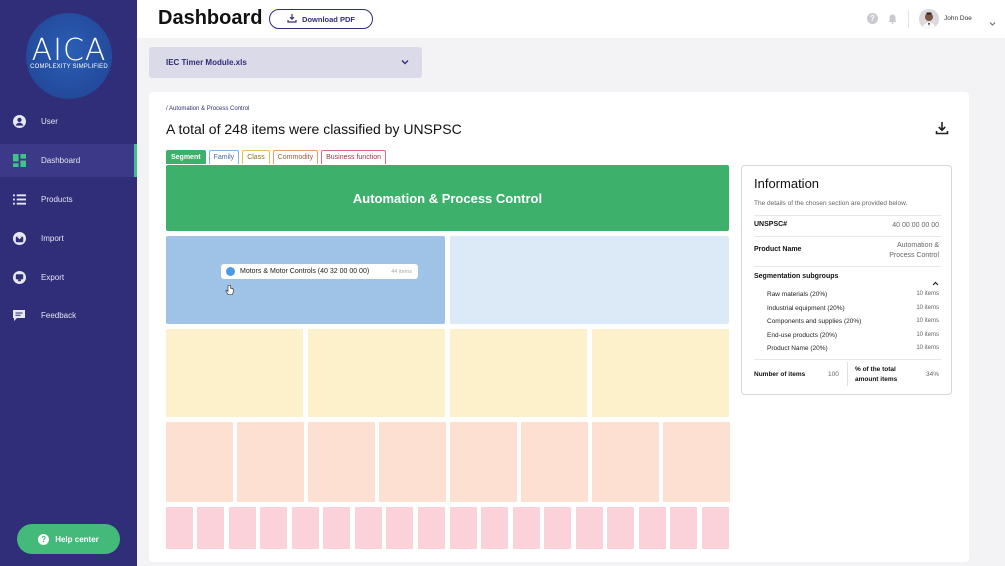  What do you see at coordinates (908, 19) in the screenshot?
I see `header-divider` at bounding box center [908, 19].